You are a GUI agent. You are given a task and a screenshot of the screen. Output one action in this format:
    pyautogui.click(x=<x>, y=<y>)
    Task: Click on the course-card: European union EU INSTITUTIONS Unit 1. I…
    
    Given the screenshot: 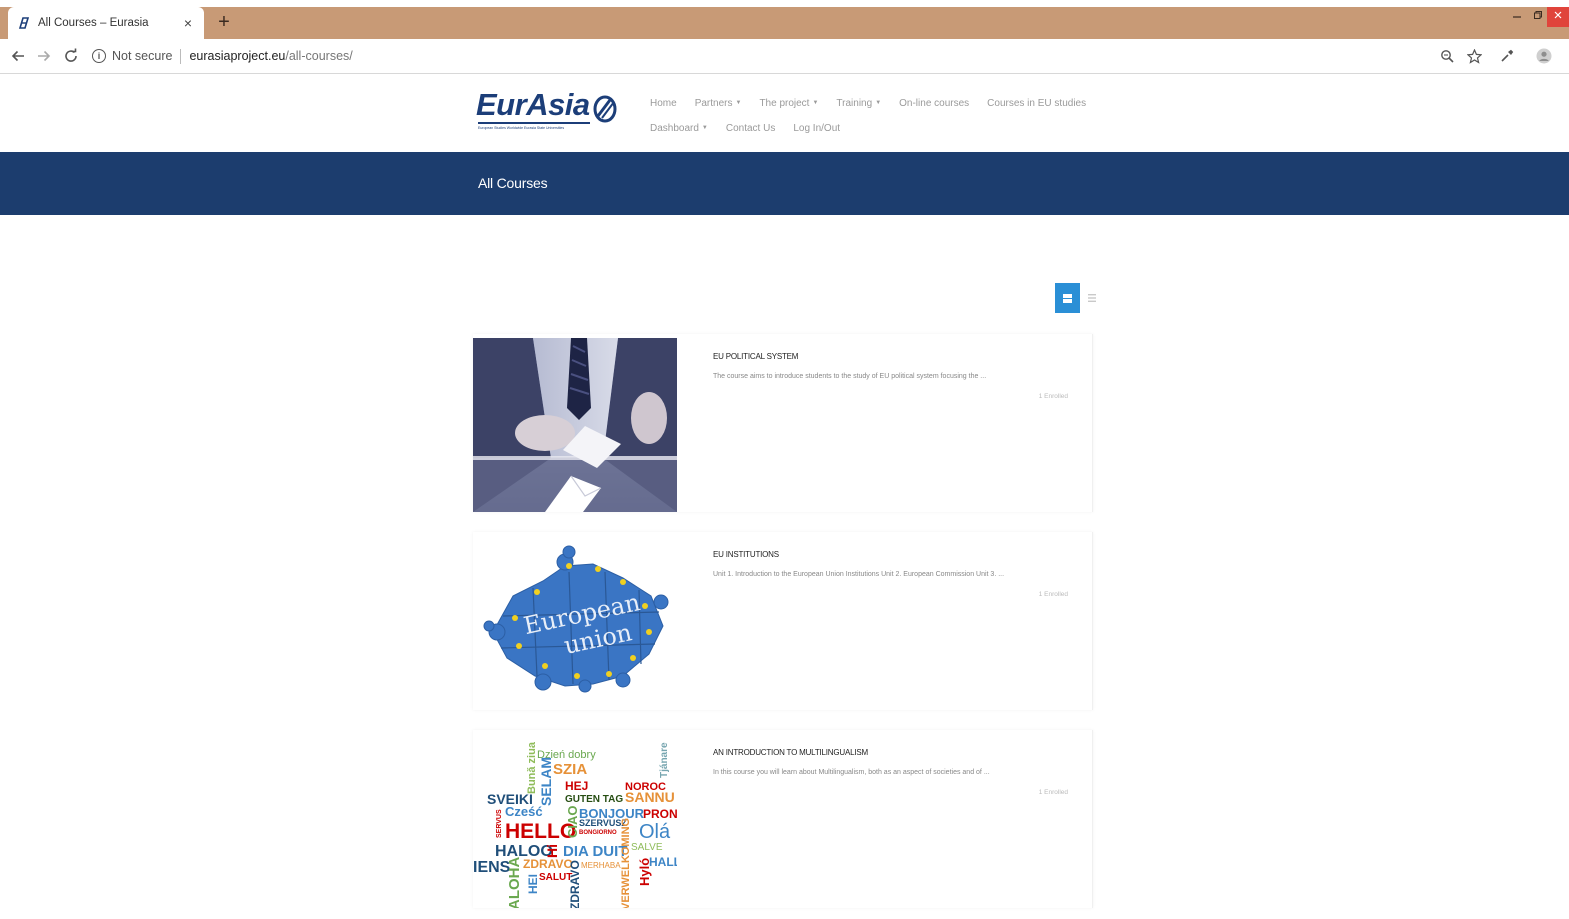 What is the action you would take?
    pyautogui.click(x=783, y=621)
    